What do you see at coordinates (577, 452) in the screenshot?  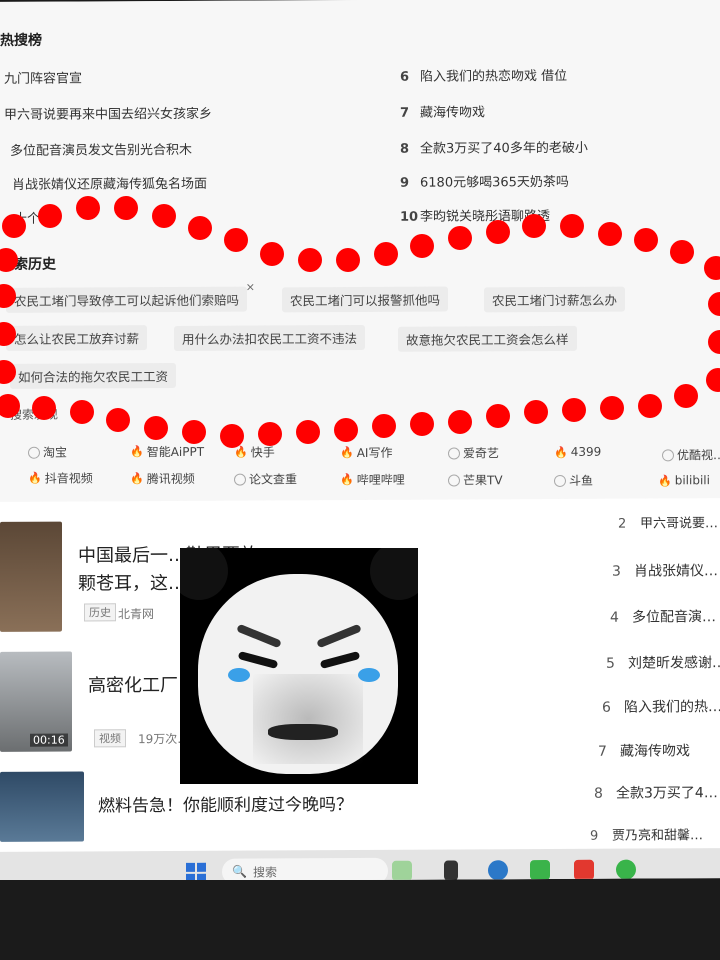 I see `site-link: 🔥 4399` at bounding box center [577, 452].